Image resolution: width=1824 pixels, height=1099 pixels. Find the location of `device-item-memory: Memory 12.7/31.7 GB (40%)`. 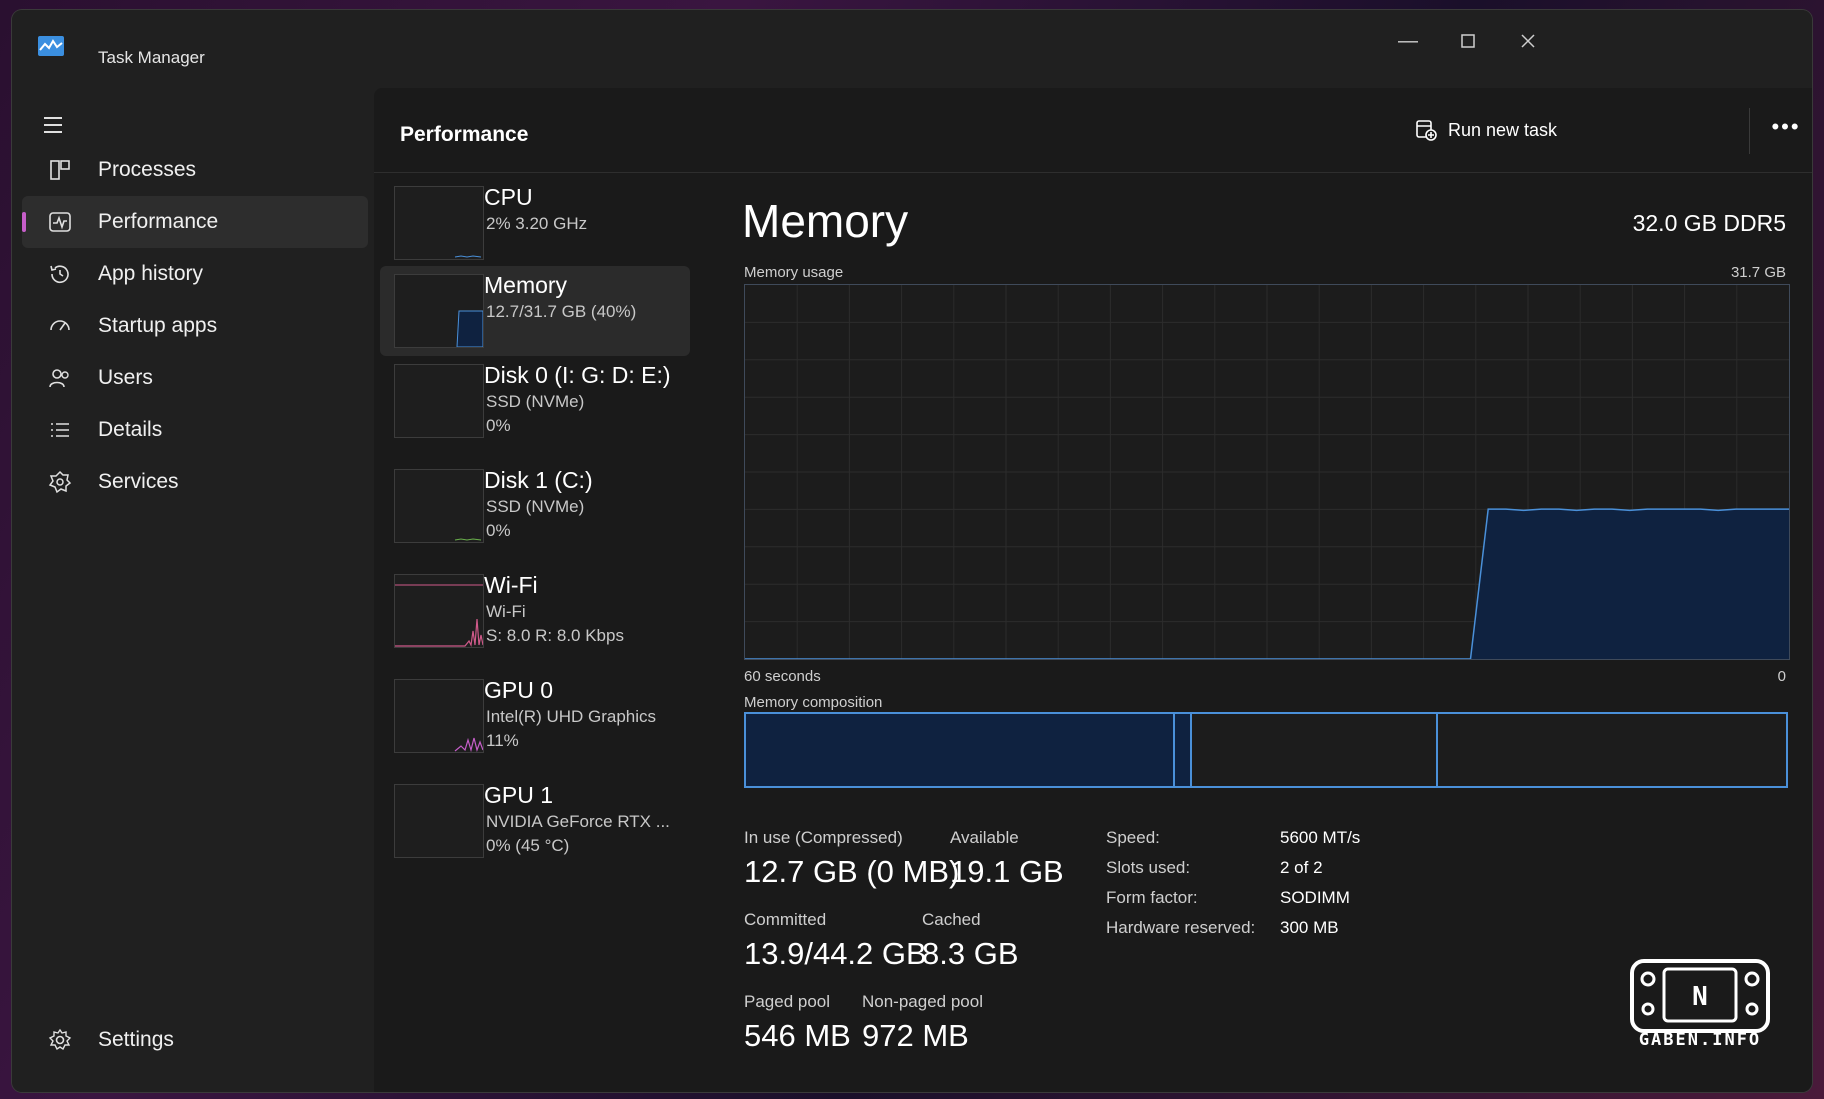

device-item-memory: Memory 12.7/31.7 GB (40%) is located at coordinates (535, 311).